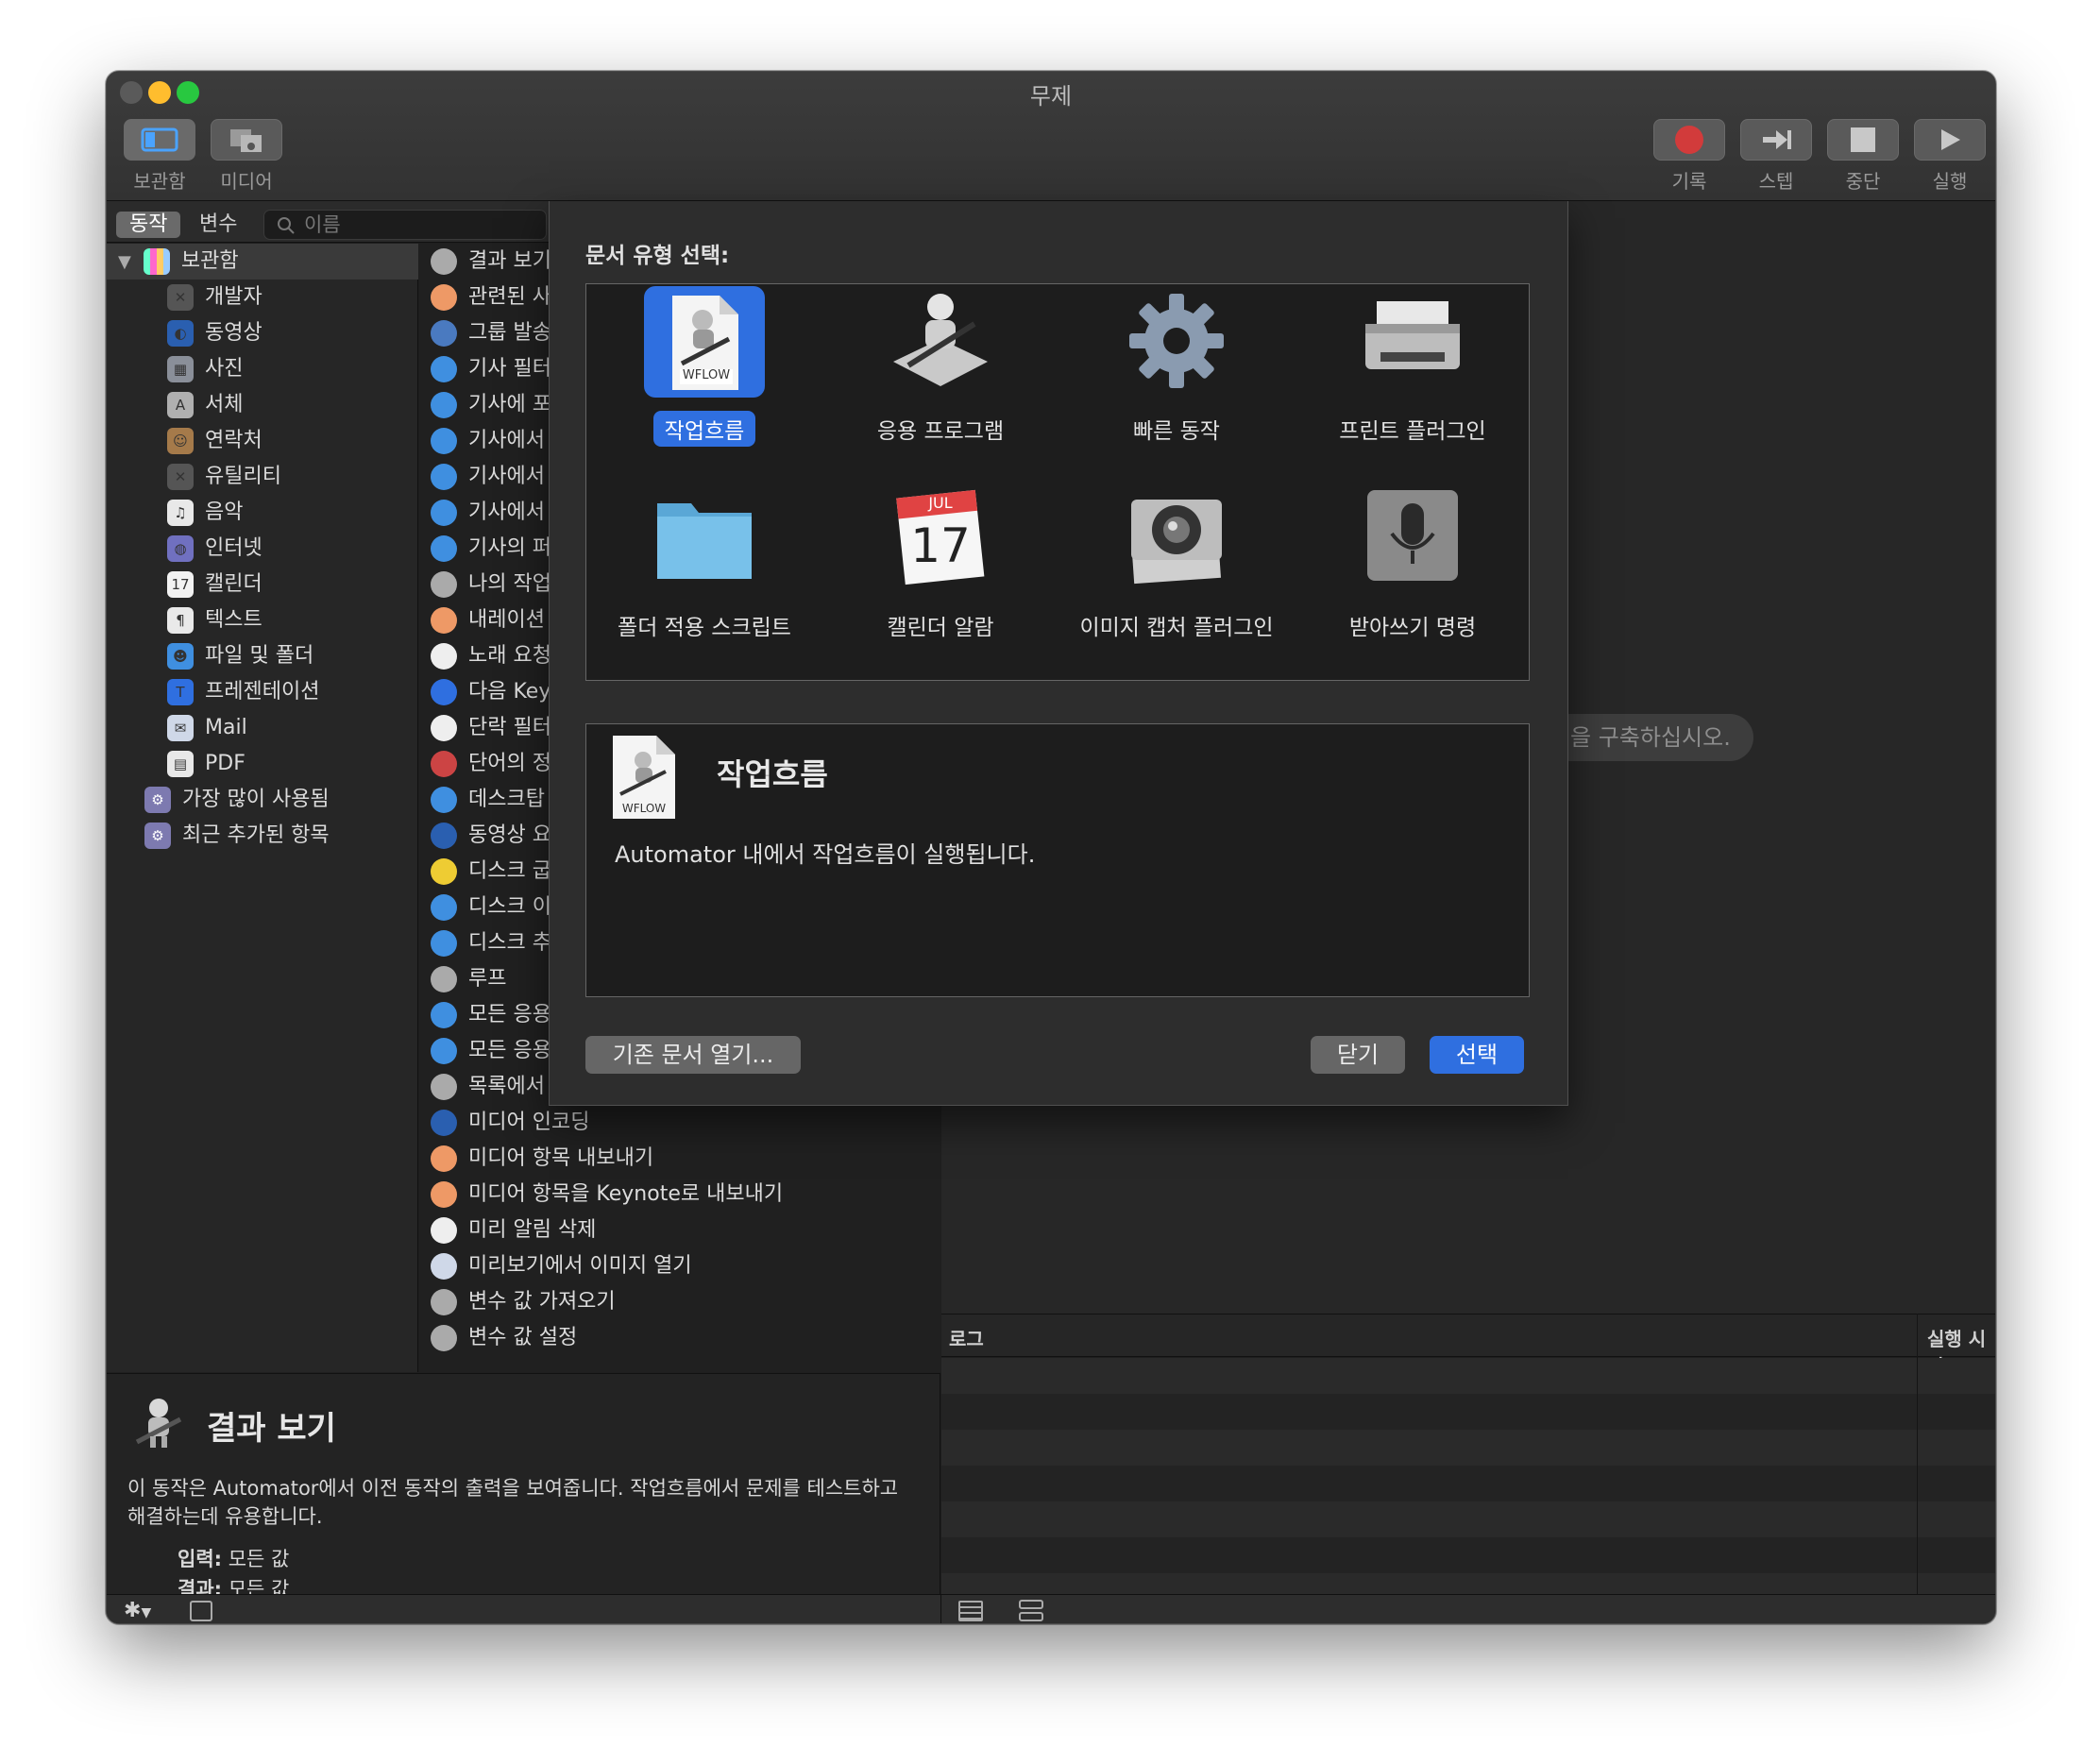  Describe the element at coordinates (491, 262) in the screenshot. I see `action-item: 결과 보기` at that location.